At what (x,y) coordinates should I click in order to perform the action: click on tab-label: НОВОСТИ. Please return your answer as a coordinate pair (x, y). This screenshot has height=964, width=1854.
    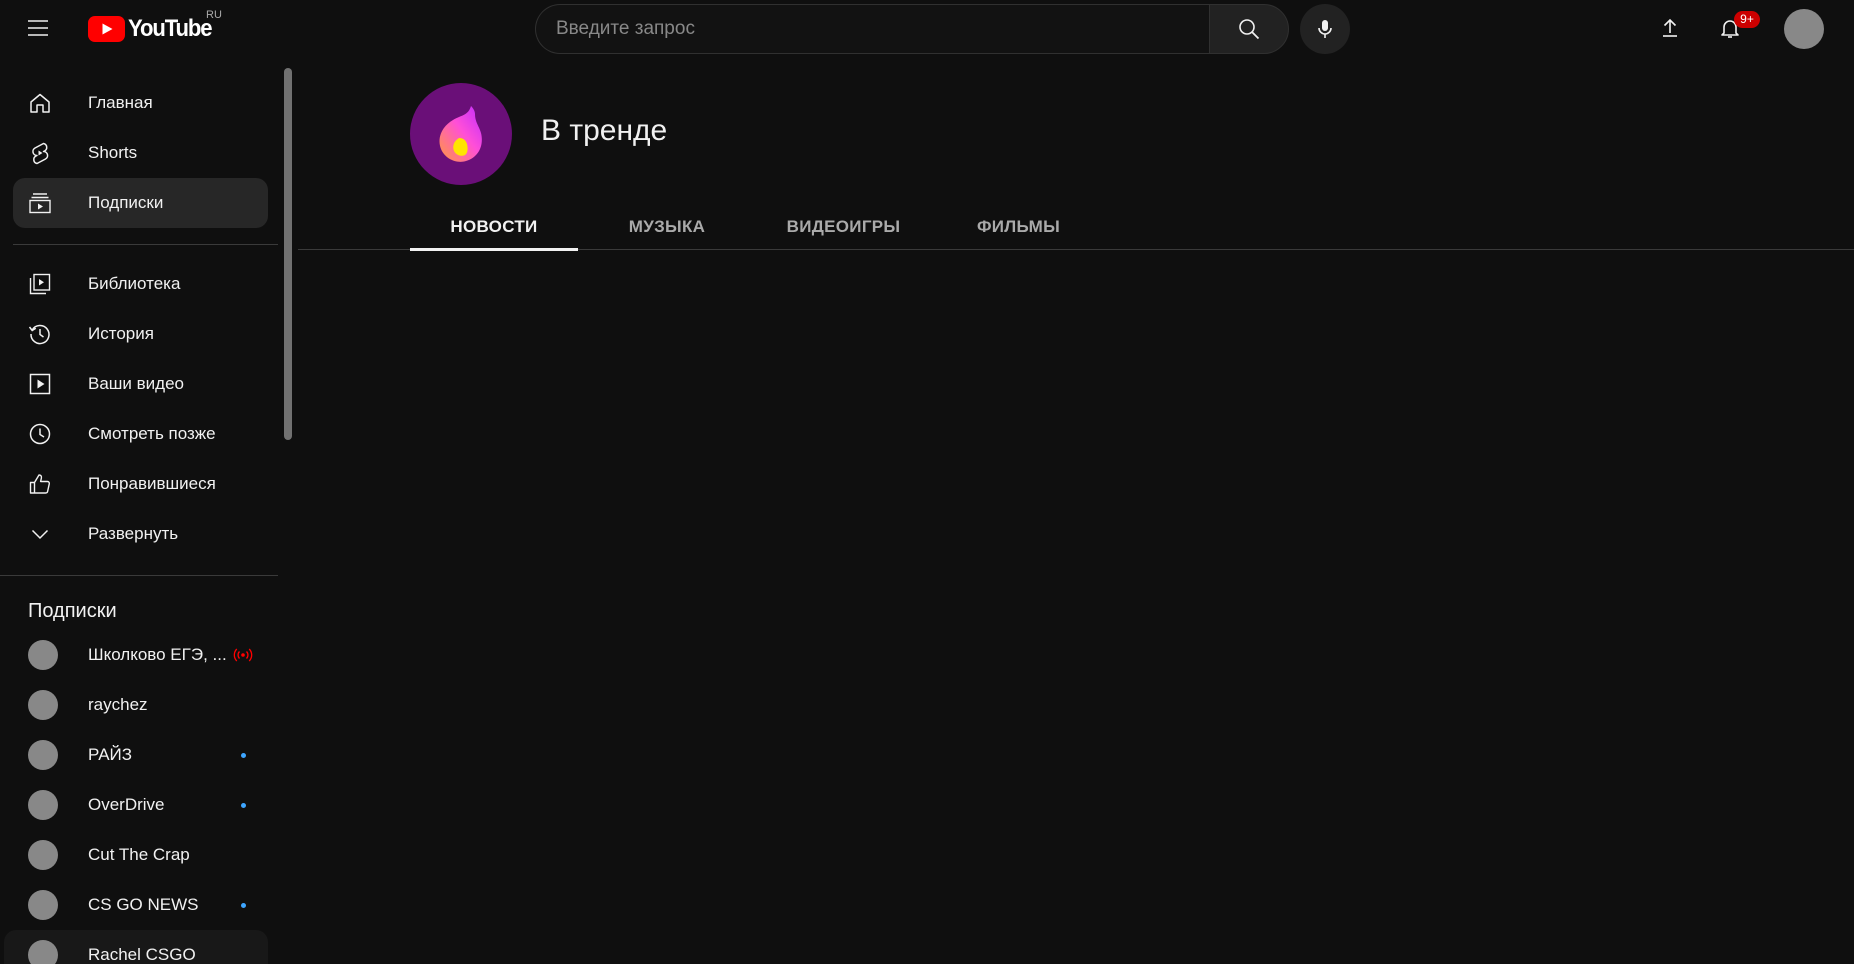
    Looking at the image, I should click on (494, 226).